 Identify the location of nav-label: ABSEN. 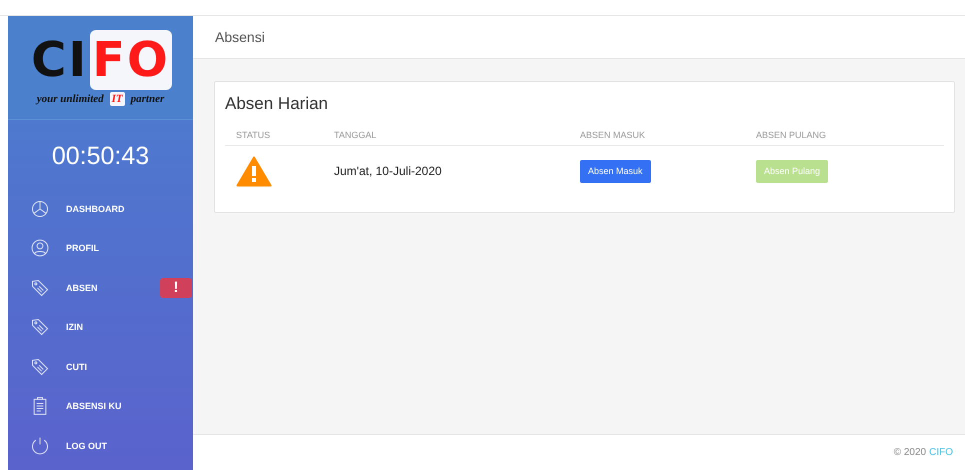
(82, 287).